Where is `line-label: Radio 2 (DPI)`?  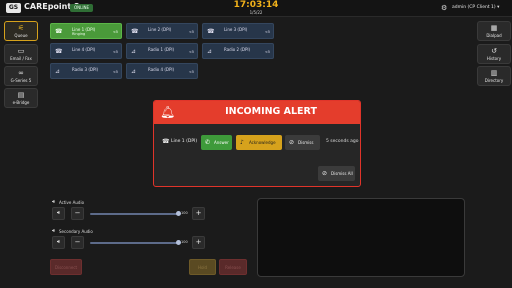
line-label: Radio 2 (DPI) is located at coordinates (237, 49).